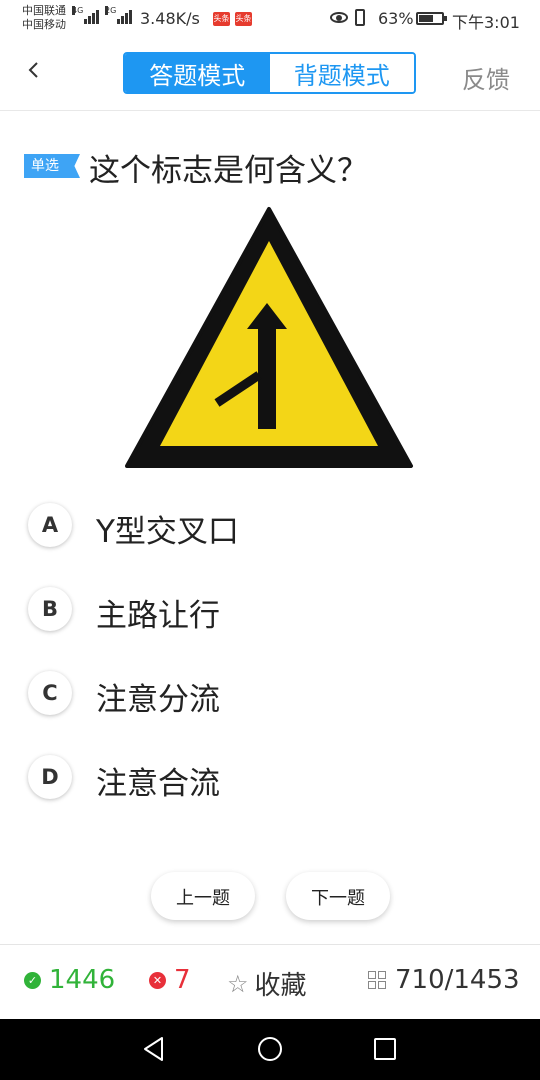 The height and width of the screenshot is (1080, 540). I want to click on favorite-button: ☆ 收藏, so click(267, 983).